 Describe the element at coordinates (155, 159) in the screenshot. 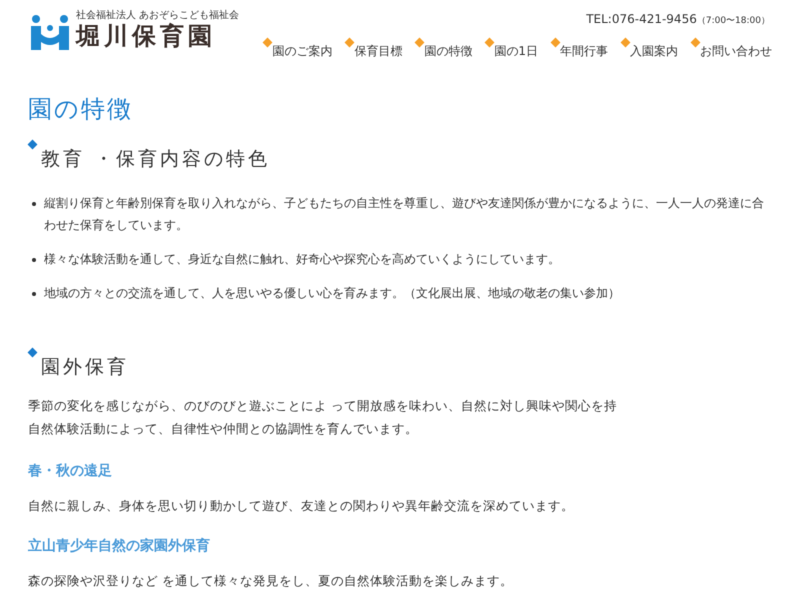

I see `section-heading: 教育 ・保育内容の特色` at that location.